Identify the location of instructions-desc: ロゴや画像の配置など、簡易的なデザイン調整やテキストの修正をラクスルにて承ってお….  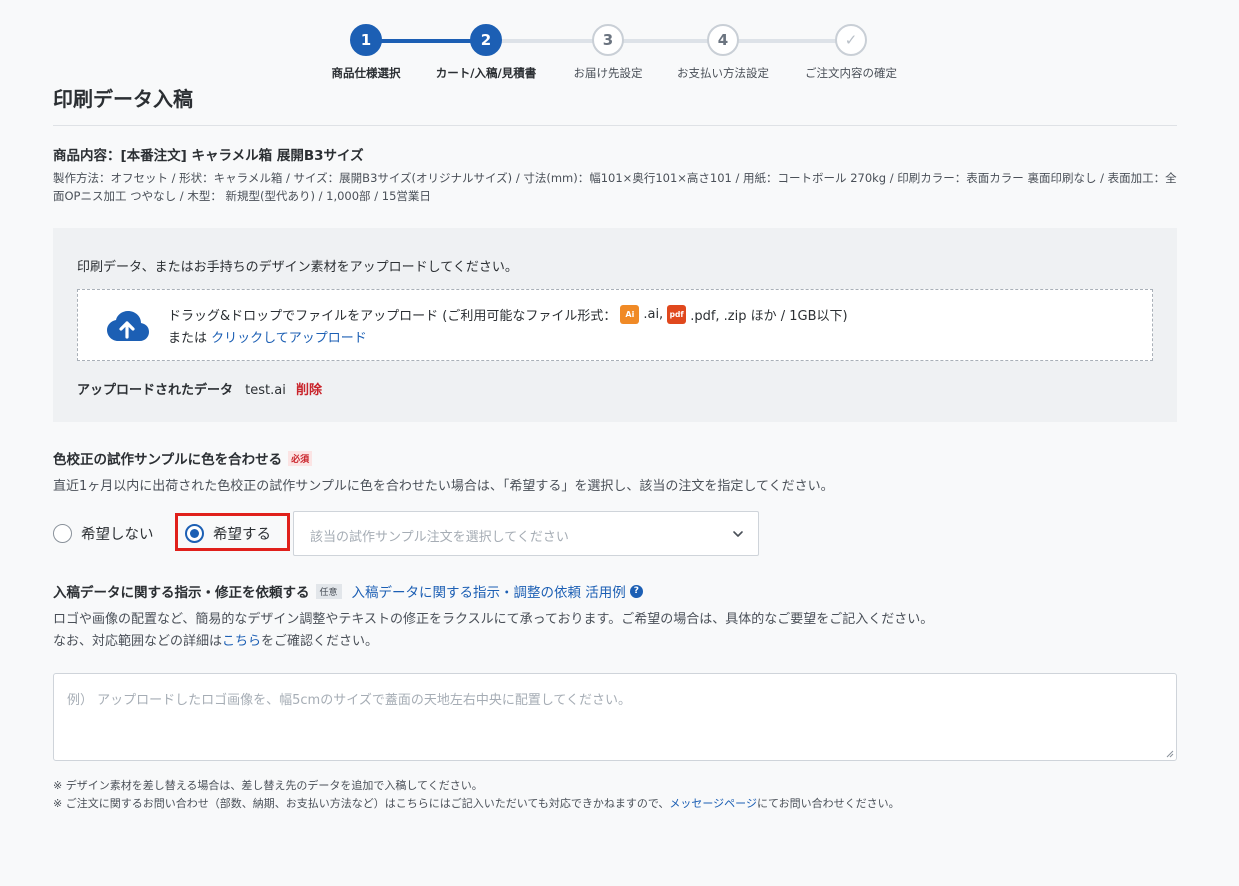
(493, 619).